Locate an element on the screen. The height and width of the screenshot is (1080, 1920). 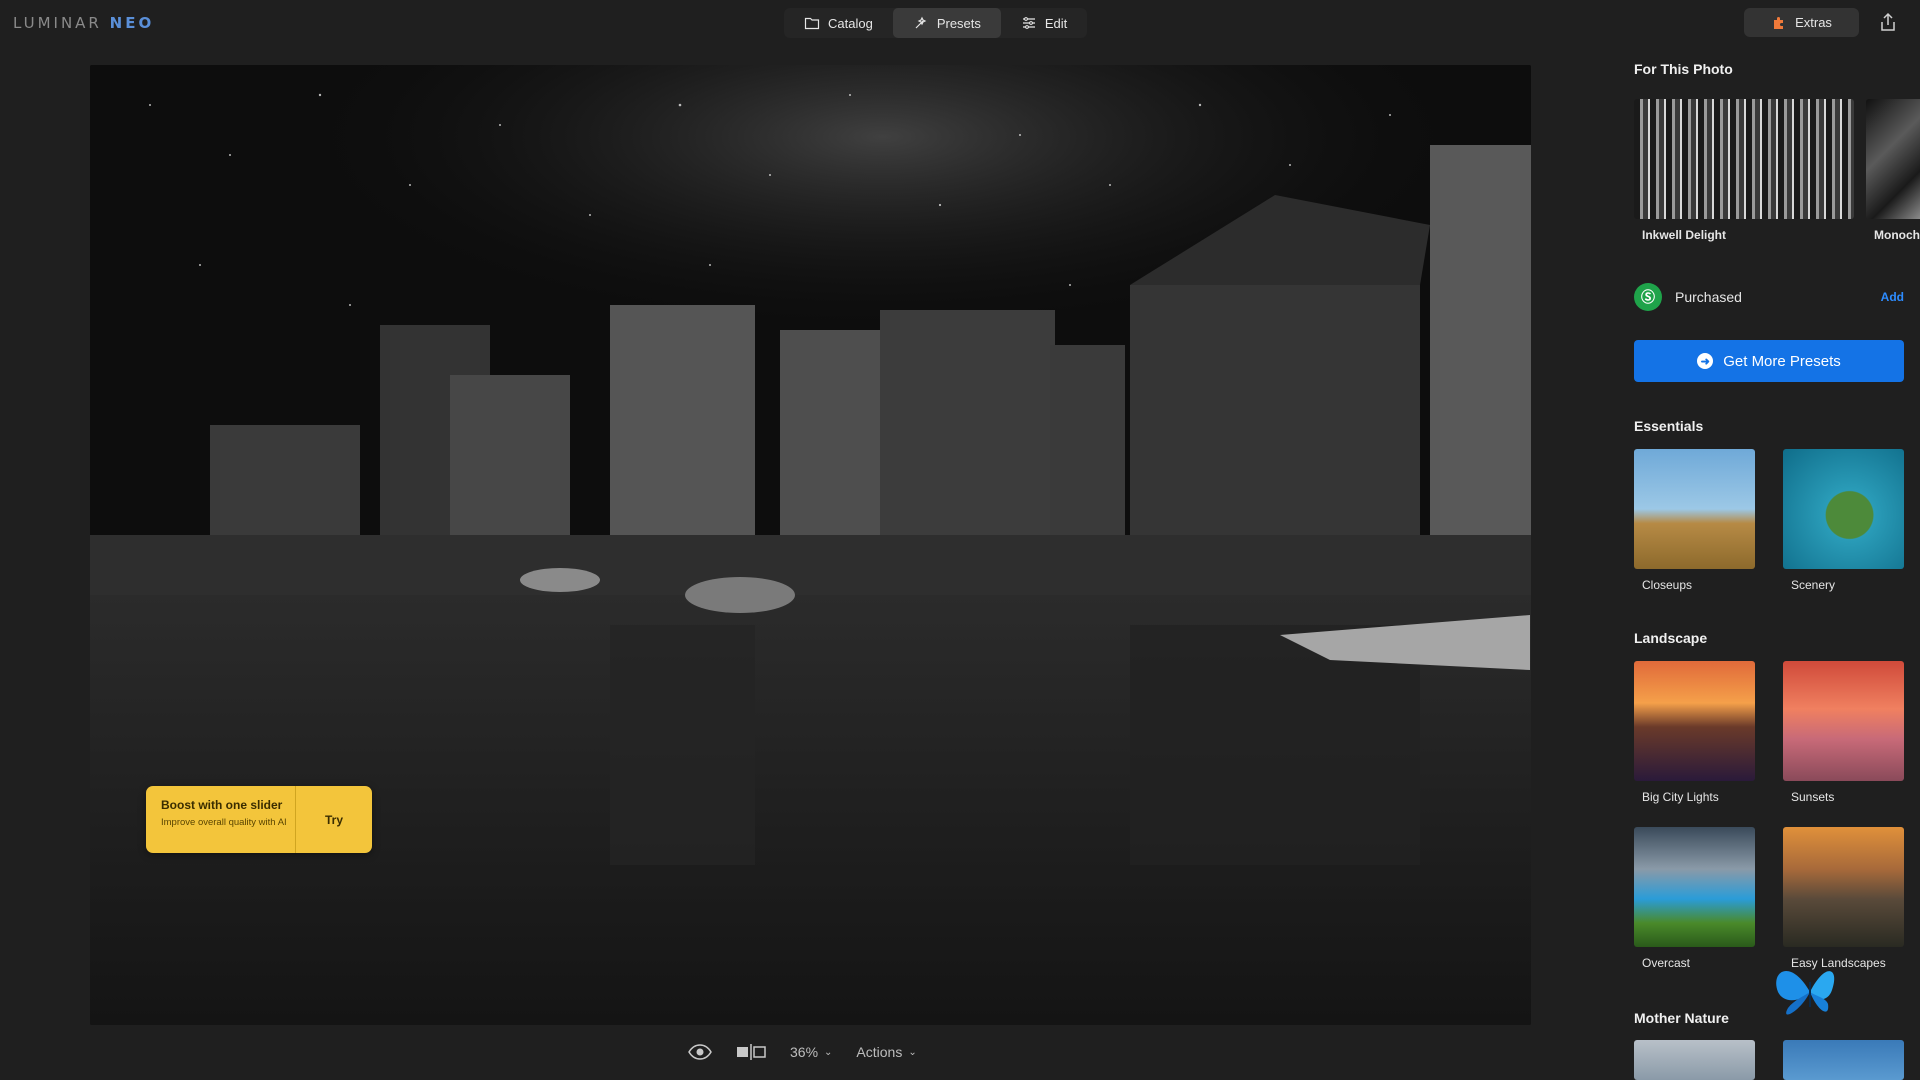
preset-label: Scenery is located at coordinates (1813, 585).